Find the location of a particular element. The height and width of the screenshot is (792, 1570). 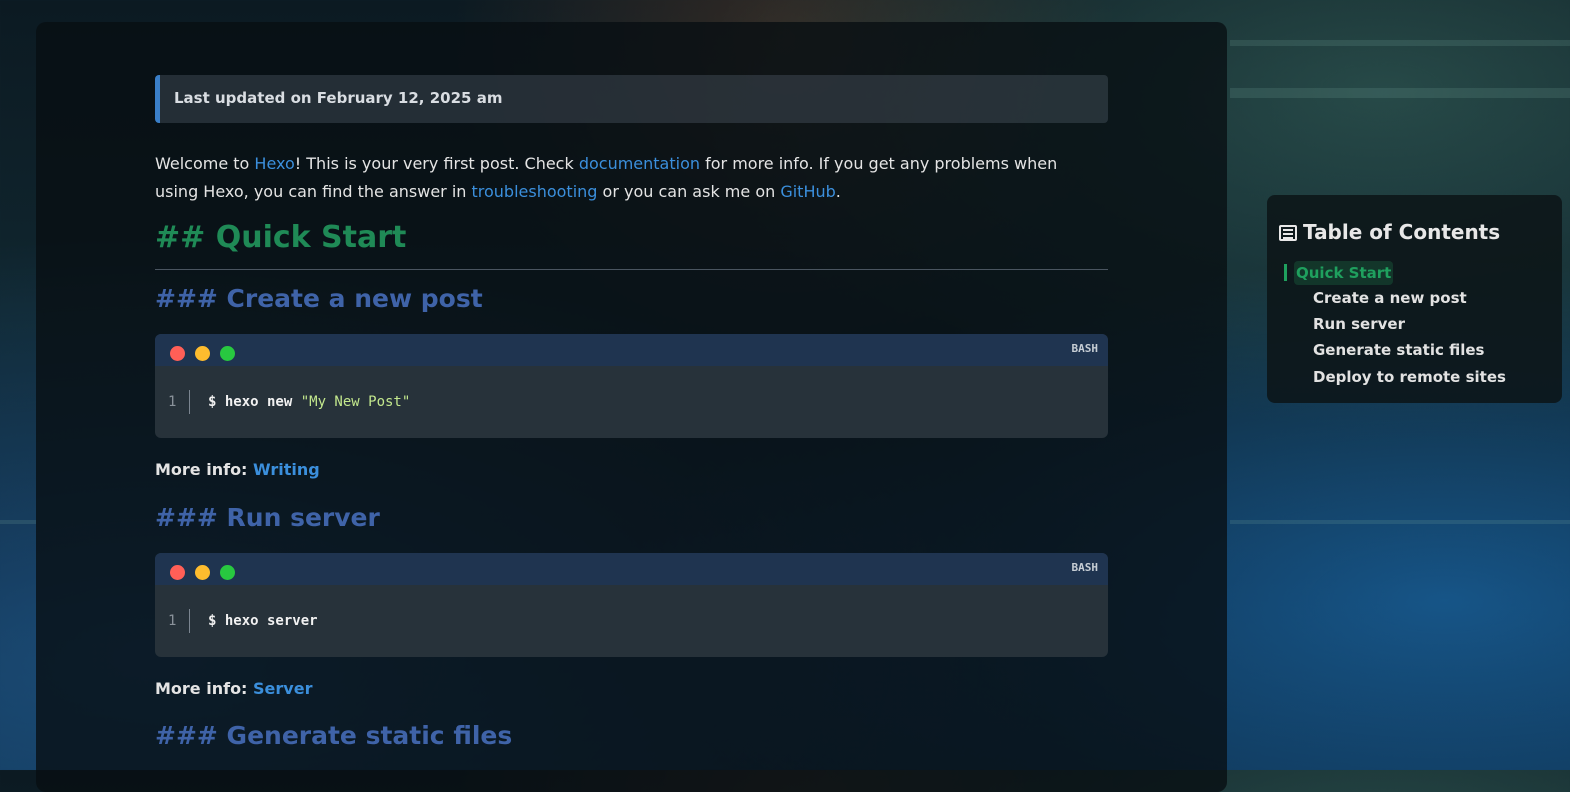

intro-text: . is located at coordinates (838, 191).